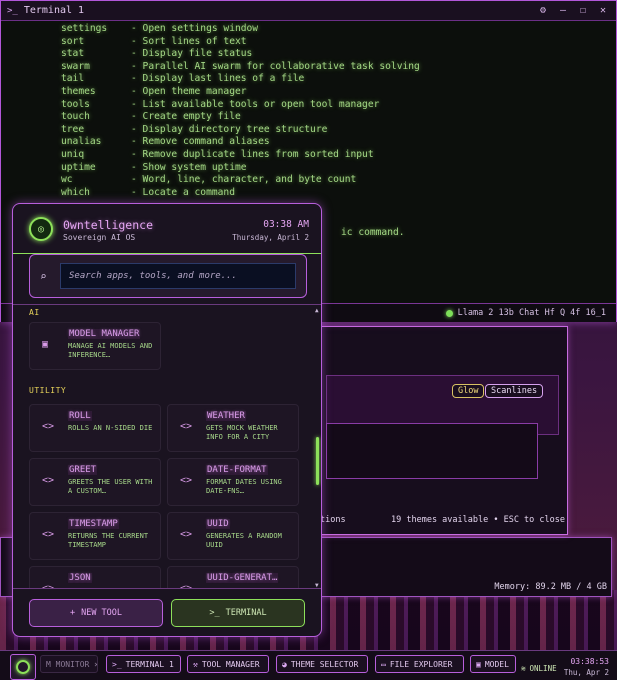 The width and height of the screenshot is (617, 680). I want to click on app-card: <> TIMESTAMP RETURNS THE CURRENT TIMESTAMP, so click(95, 536).